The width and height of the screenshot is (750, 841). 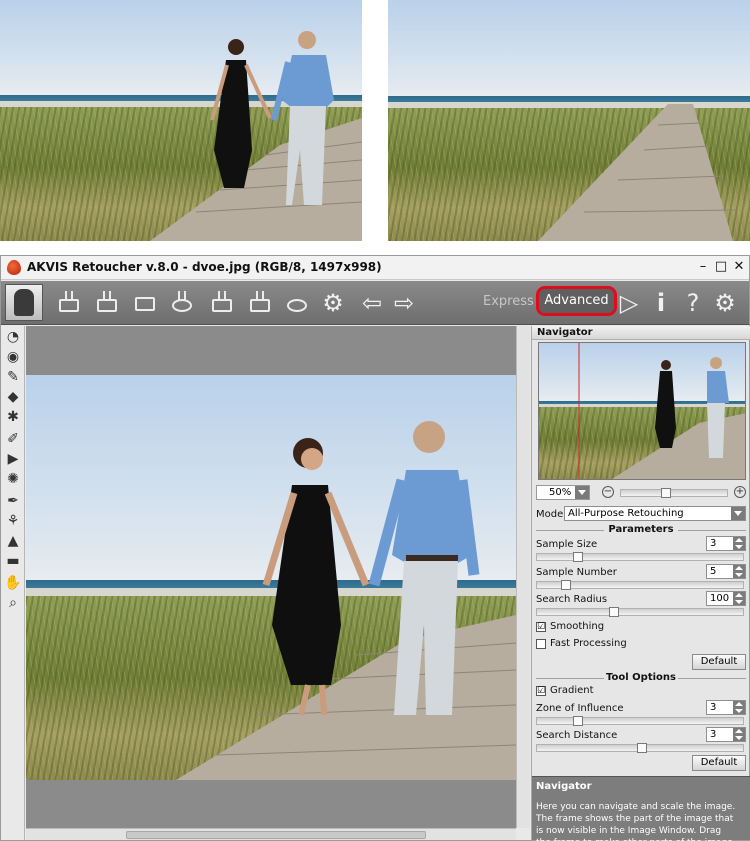 I want to click on play-tool-icon: ▶, so click(x=13, y=459).